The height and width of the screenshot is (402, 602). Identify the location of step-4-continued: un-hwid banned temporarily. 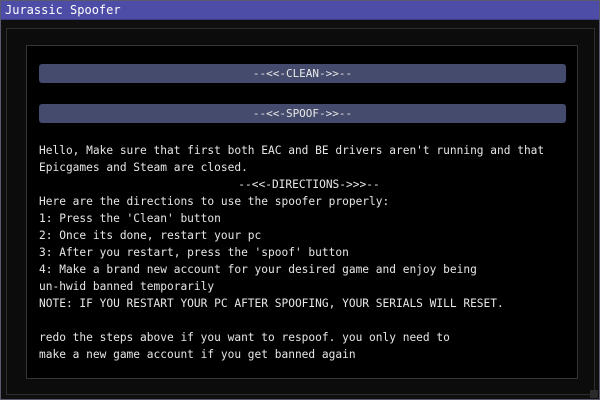
(127, 286).